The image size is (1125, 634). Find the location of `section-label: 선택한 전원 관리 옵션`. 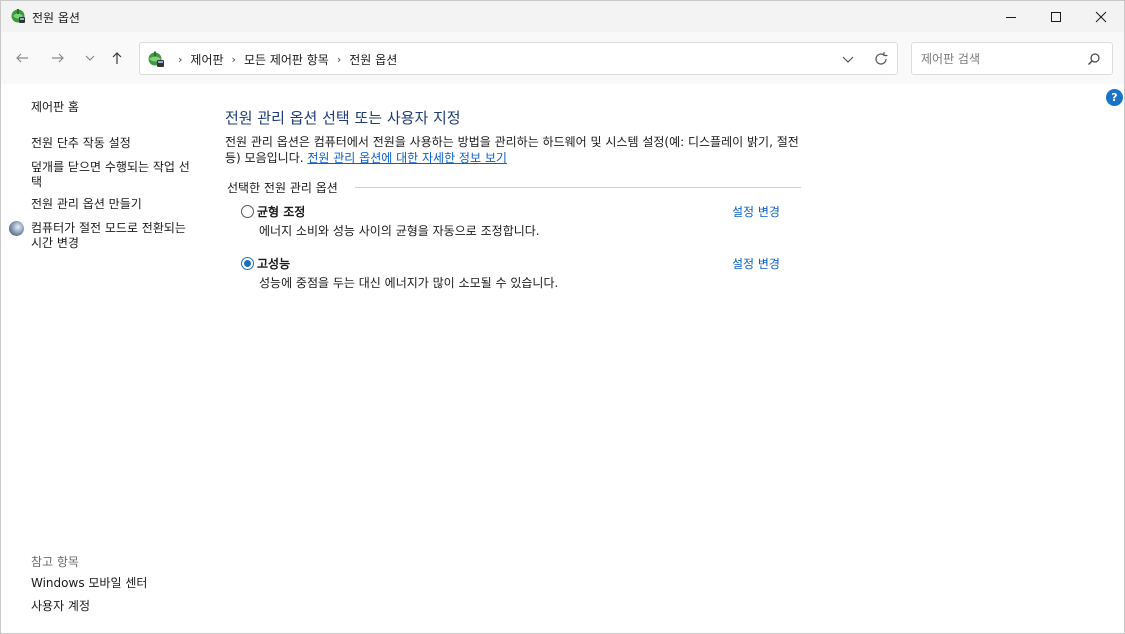

section-label: 선택한 전원 관리 옵션 is located at coordinates (285, 187).